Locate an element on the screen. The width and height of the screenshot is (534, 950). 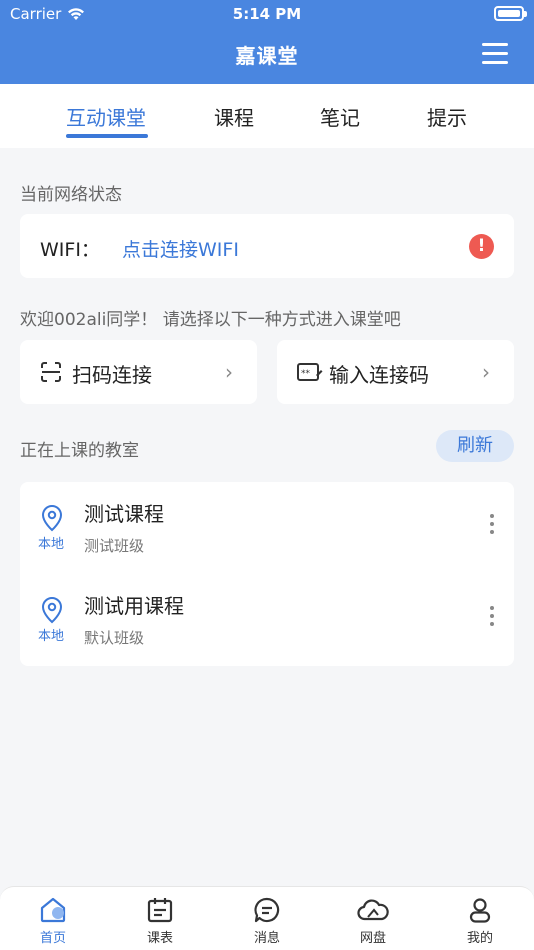
page-title: 嘉课堂 is located at coordinates (267, 56).